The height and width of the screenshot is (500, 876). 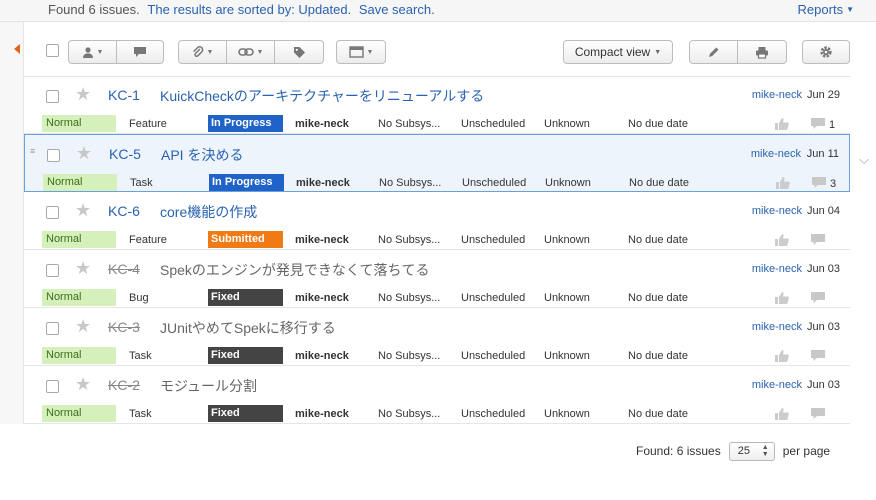 I want to click on save-search-link: Save search., so click(x=397, y=9).